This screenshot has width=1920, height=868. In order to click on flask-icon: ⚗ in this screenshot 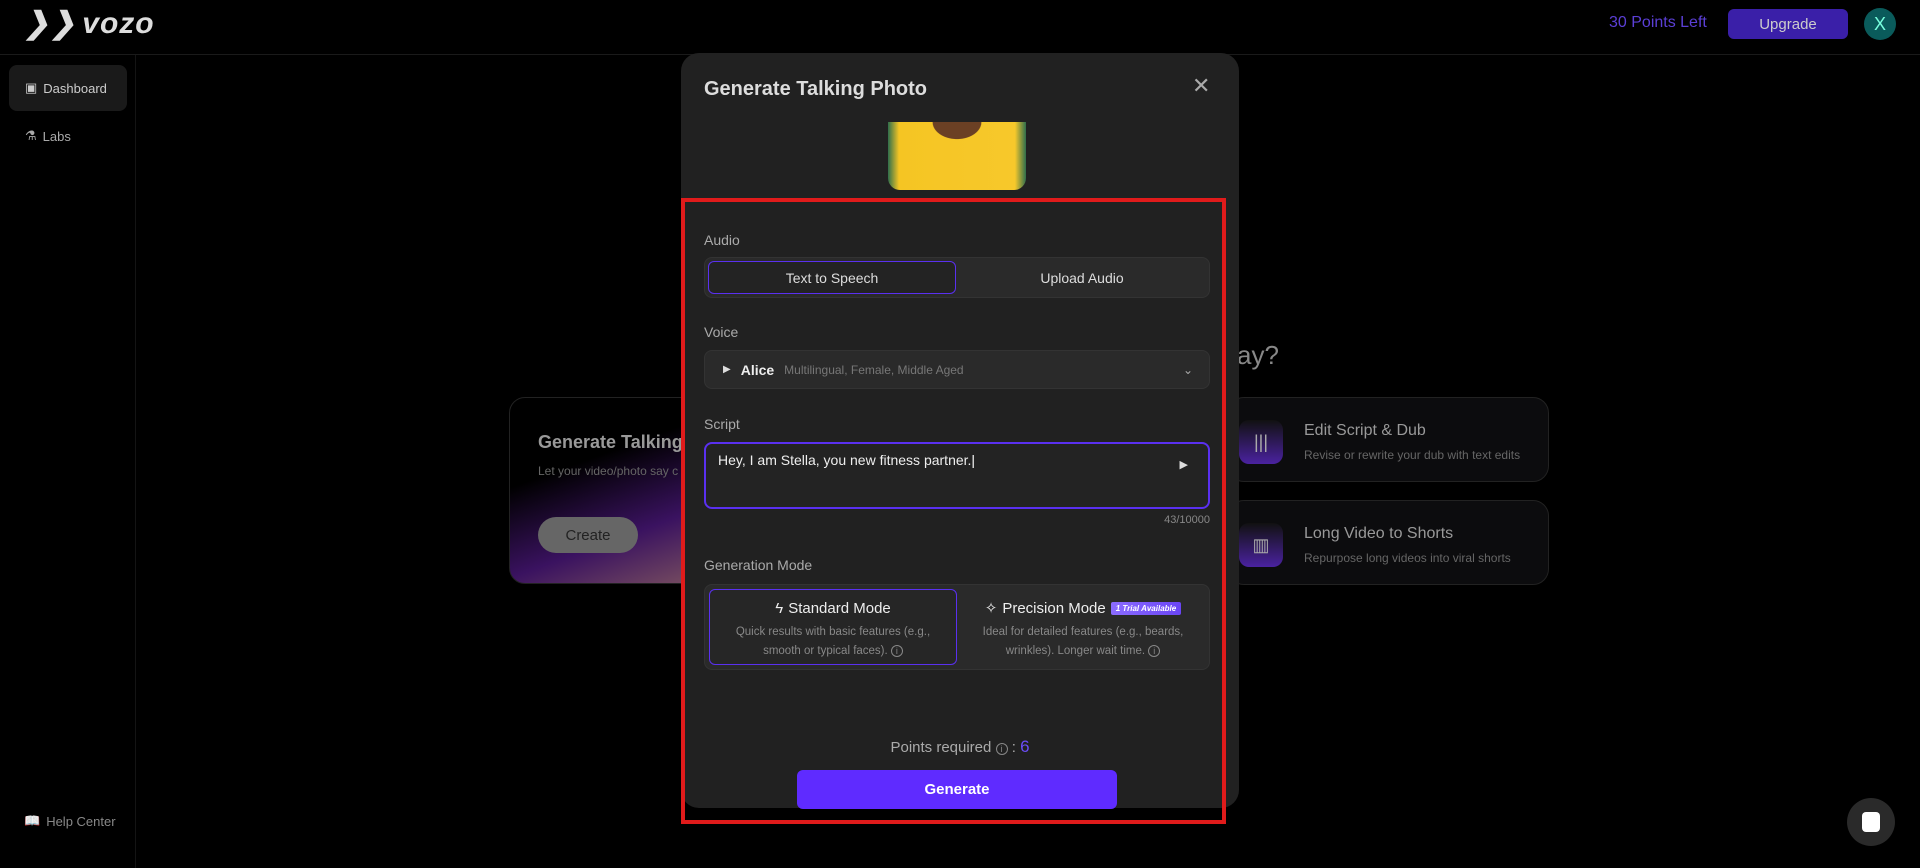, I will do `click(31, 135)`.